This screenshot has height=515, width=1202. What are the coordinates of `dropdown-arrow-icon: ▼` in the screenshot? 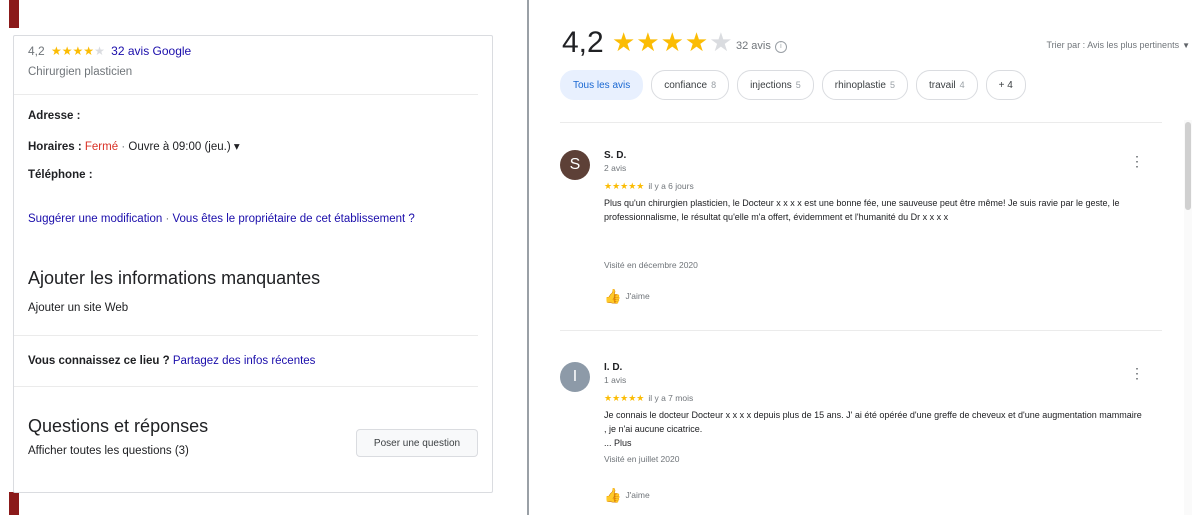 It's located at (1186, 45).